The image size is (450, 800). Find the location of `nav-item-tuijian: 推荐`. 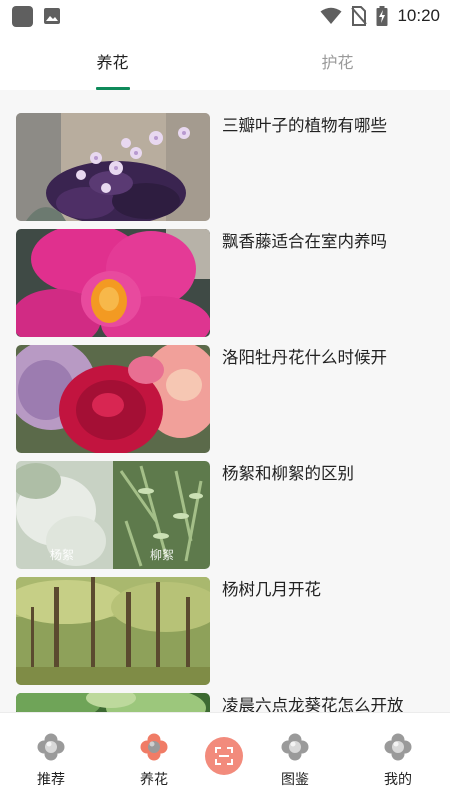

nav-item-tuijian: 推荐 is located at coordinates (51, 756).